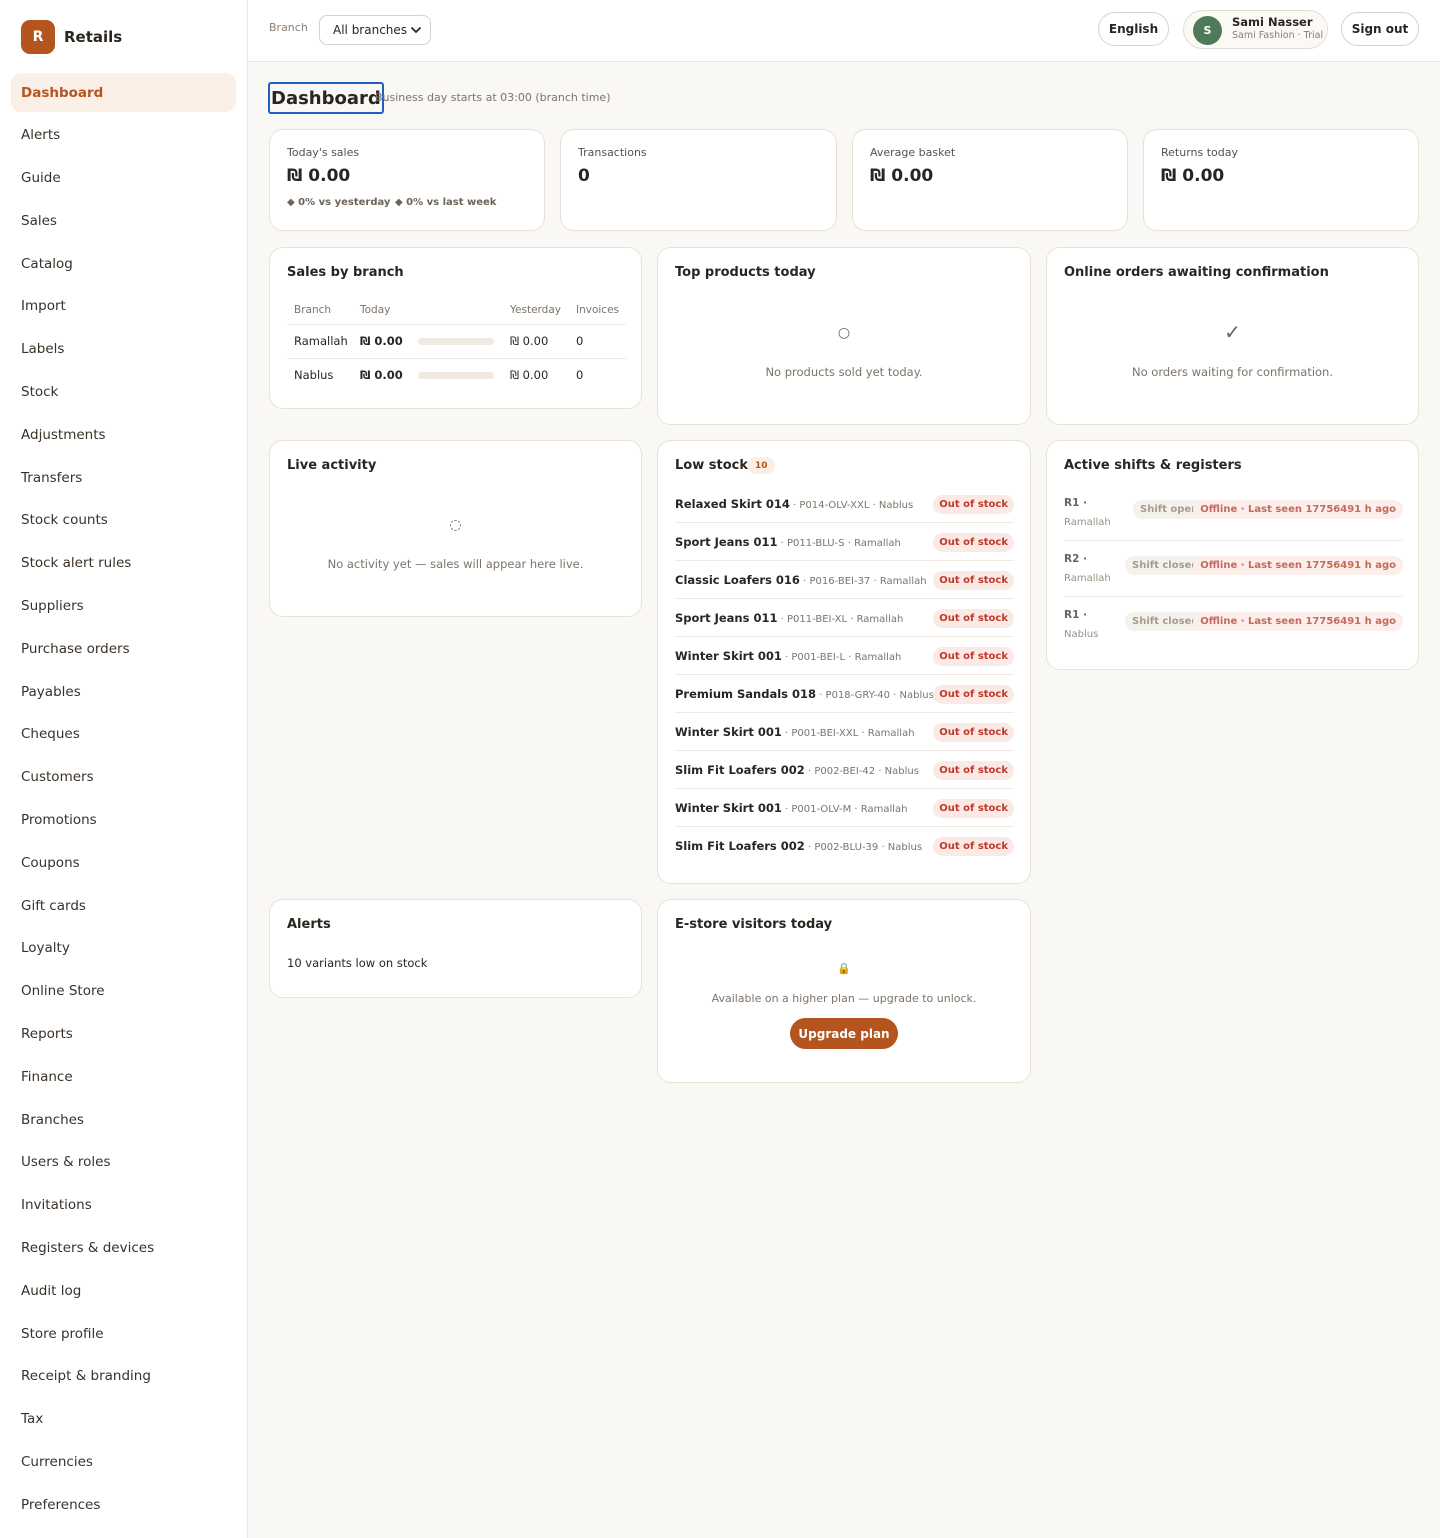  Describe the element at coordinates (1076, 615) in the screenshot. I see `register-name: R1 ·` at that location.